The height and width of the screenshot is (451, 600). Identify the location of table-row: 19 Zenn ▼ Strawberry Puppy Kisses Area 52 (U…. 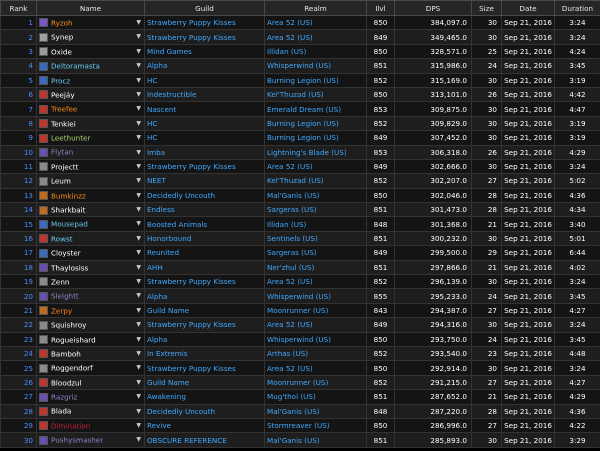
(300, 282).